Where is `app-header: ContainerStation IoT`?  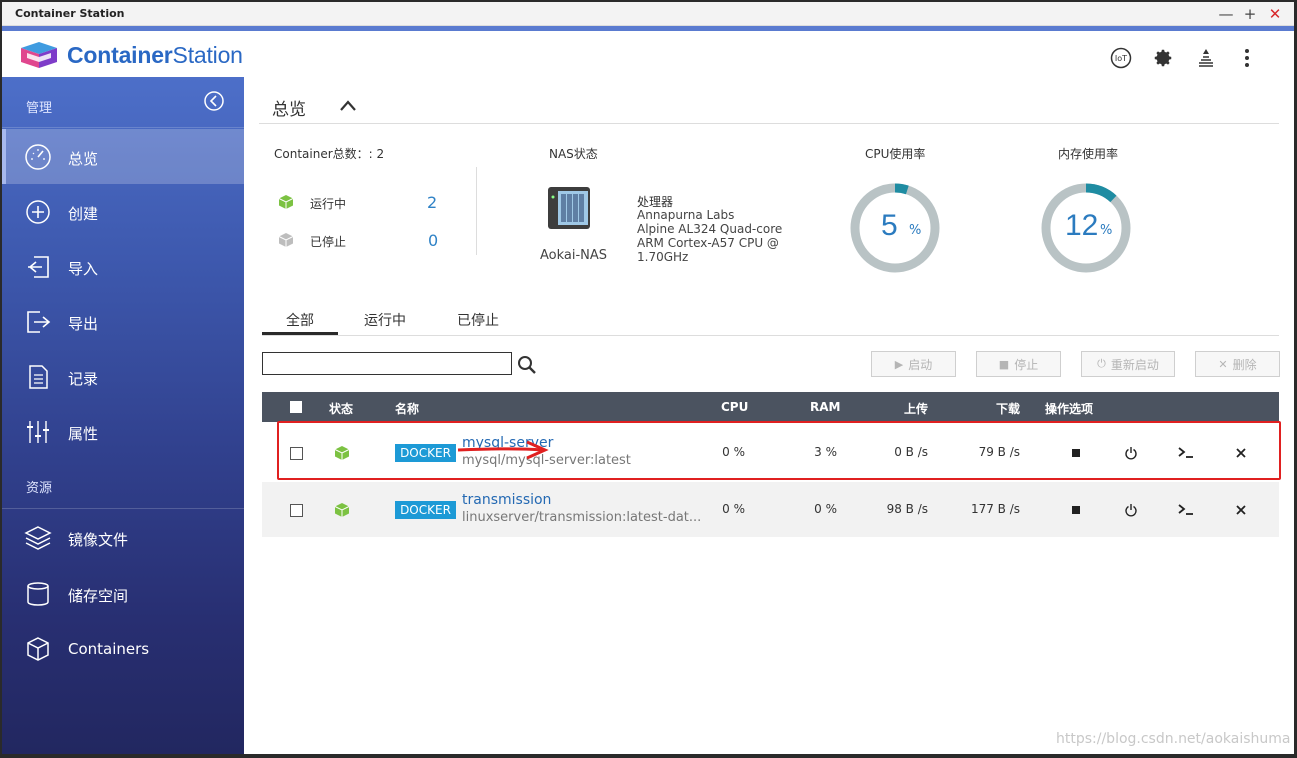 app-header: ContainerStation IoT is located at coordinates (648, 54).